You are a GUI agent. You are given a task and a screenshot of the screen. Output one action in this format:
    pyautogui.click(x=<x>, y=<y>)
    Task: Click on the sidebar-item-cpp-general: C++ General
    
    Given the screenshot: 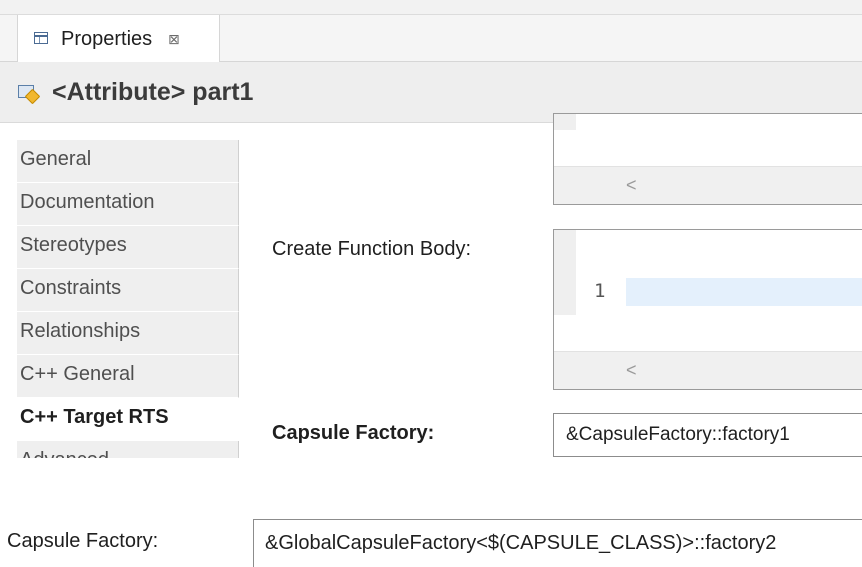 What is the action you would take?
    pyautogui.click(x=128, y=376)
    